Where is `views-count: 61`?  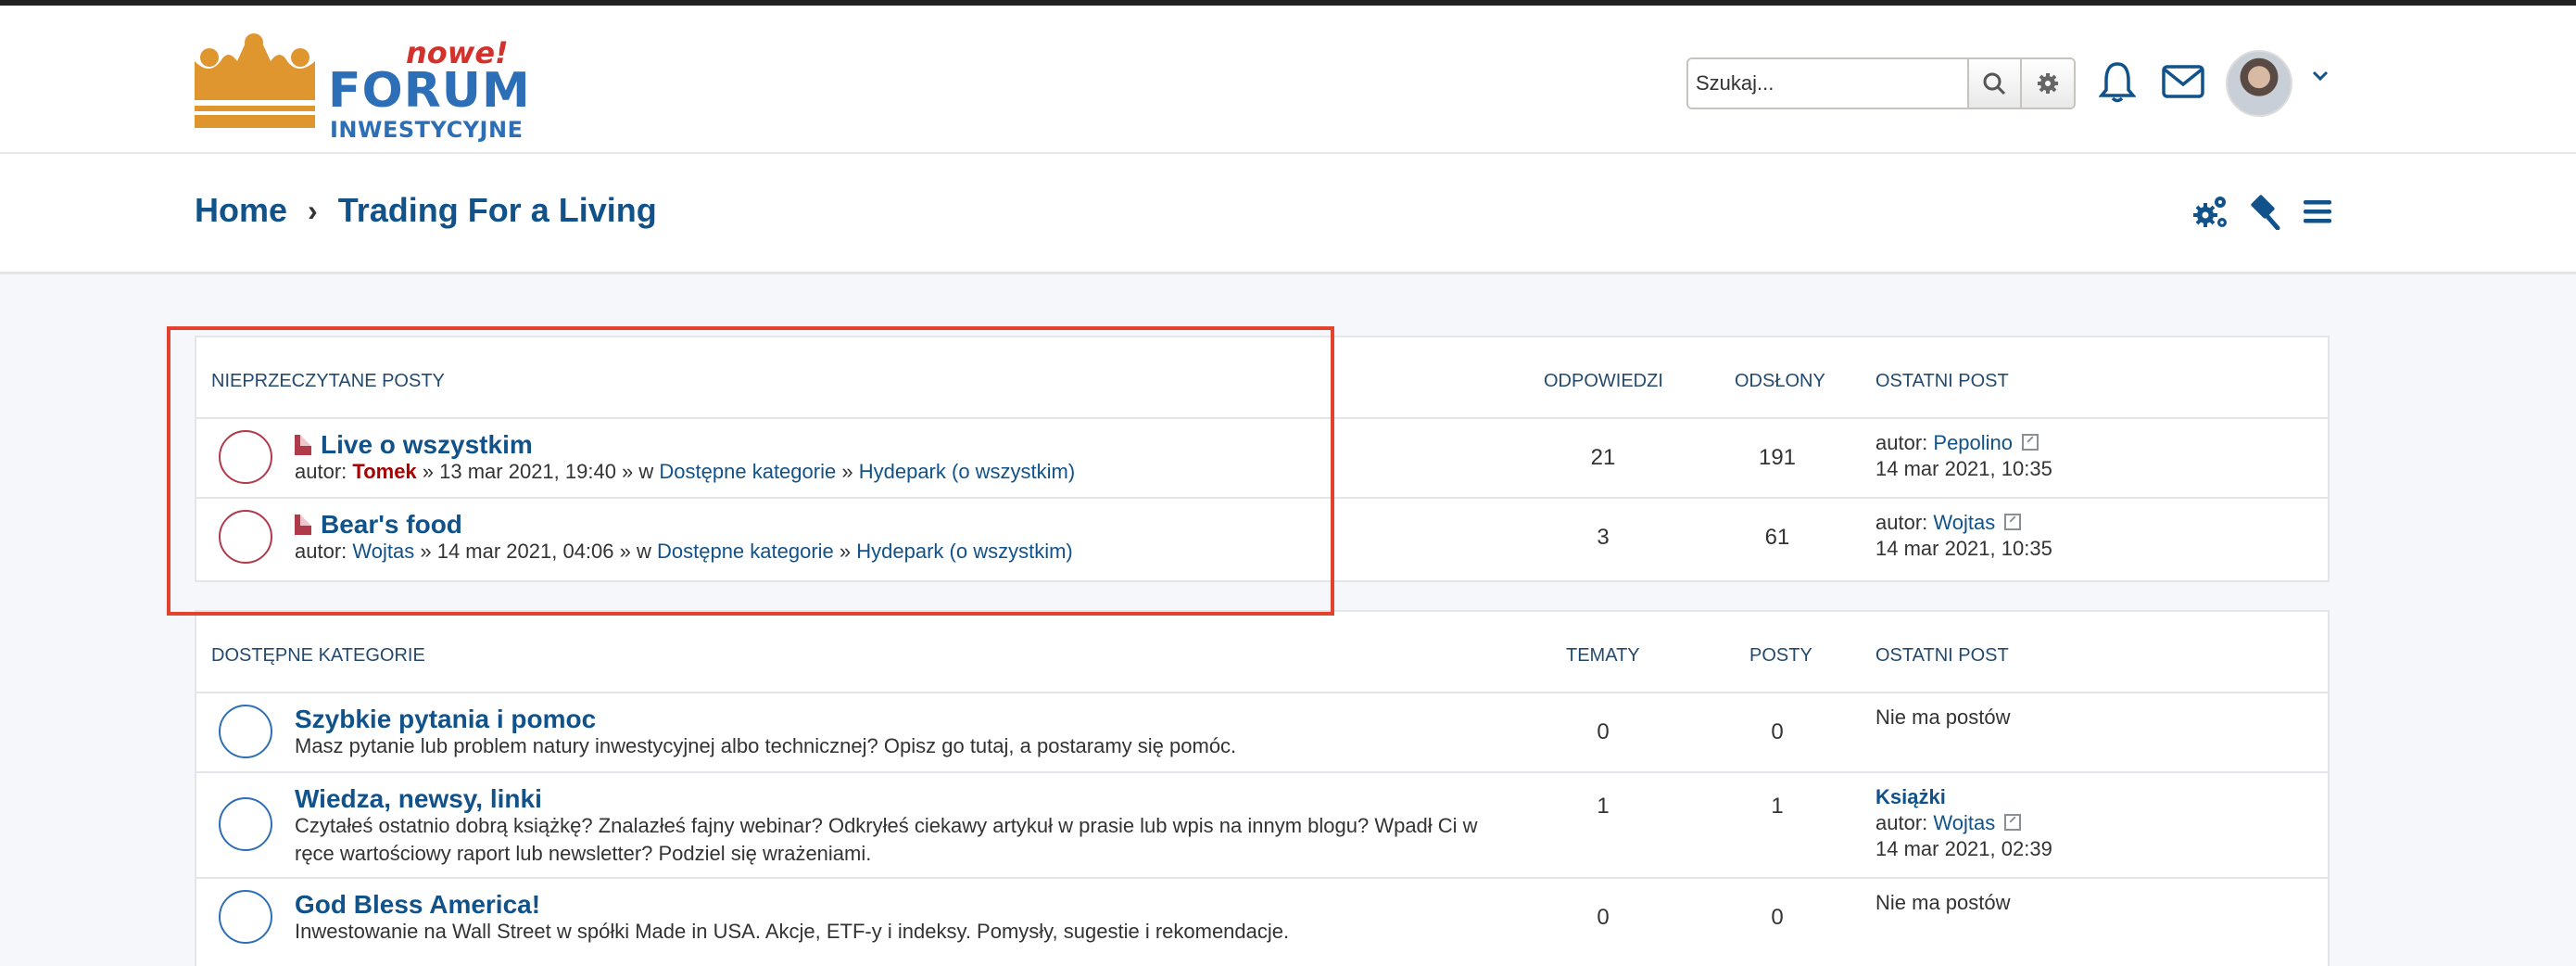
views-count: 61 is located at coordinates (1777, 537).